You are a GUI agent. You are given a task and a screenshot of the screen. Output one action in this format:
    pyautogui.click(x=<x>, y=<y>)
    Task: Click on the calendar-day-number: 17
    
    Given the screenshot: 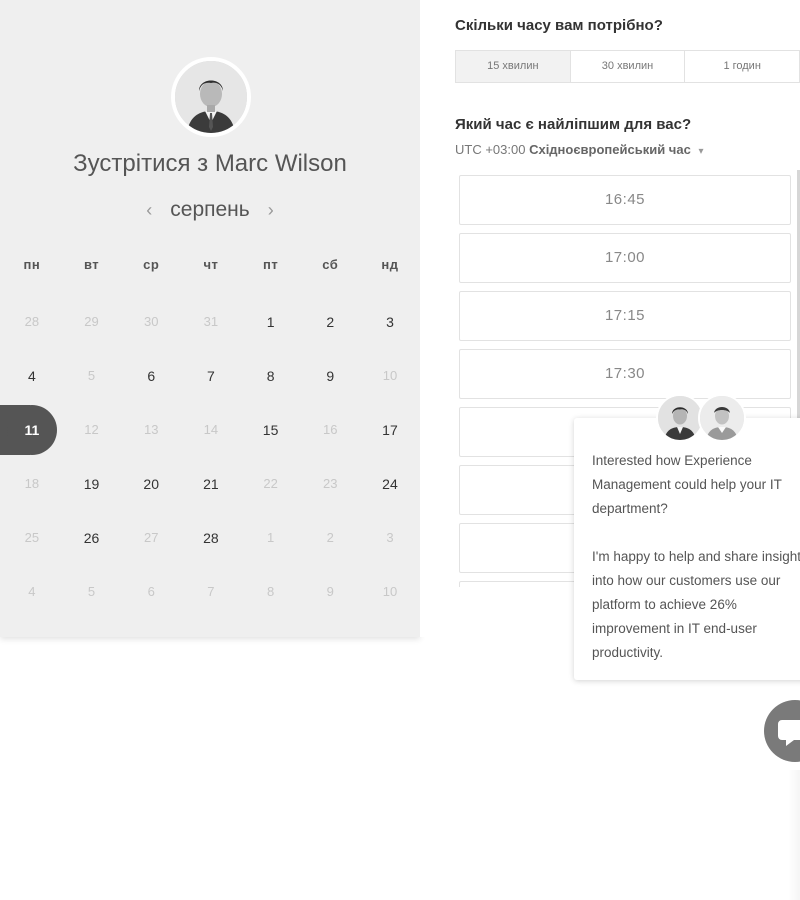 What is the action you would take?
    pyautogui.click(x=390, y=430)
    